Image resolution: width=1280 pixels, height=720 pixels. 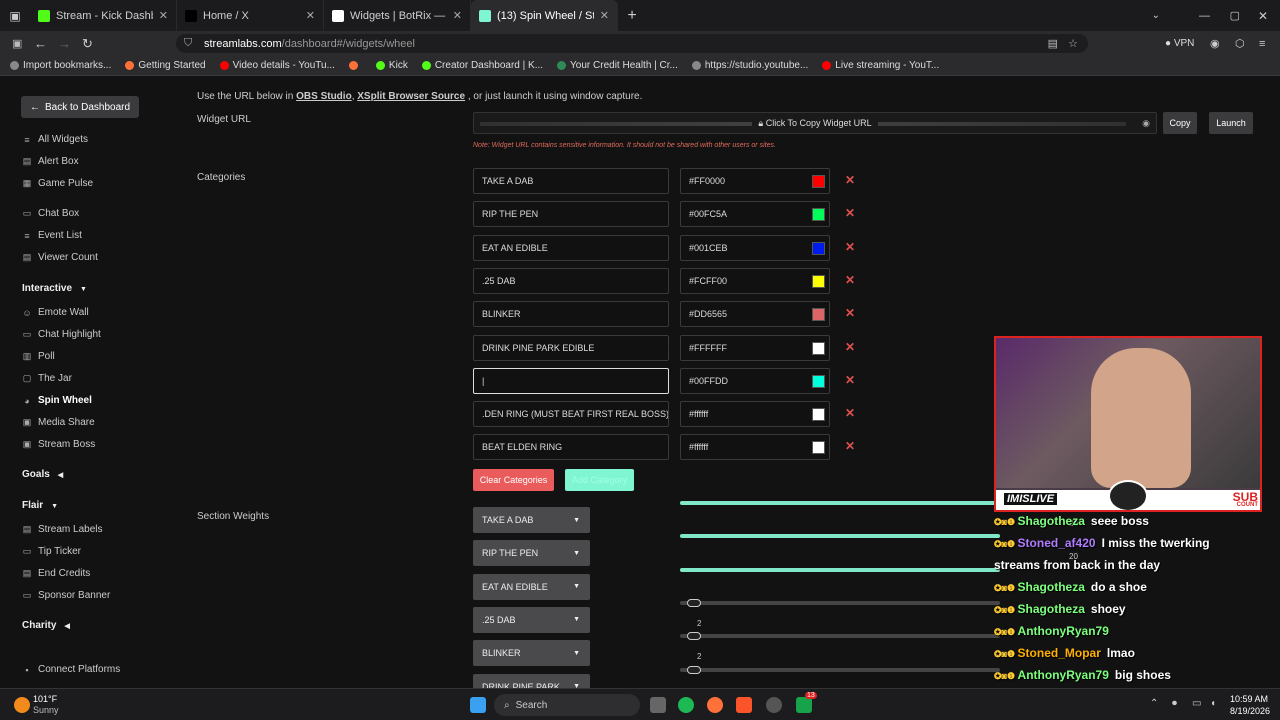 I want to click on windows-start-icon, so click(x=478, y=705).